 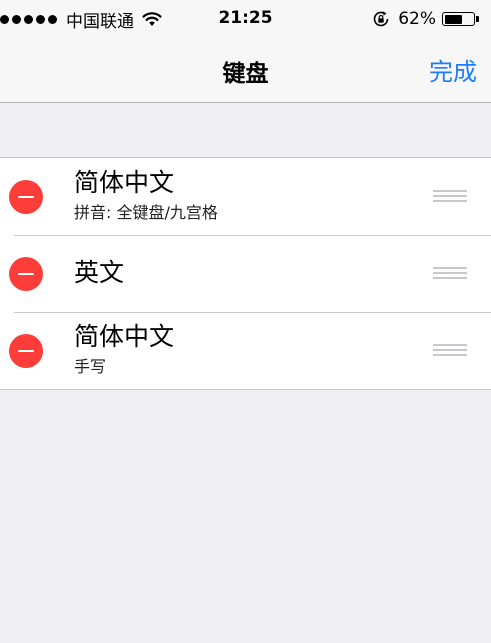 What do you see at coordinates (99, 272) in the screenshot?
I see `keyboard-title: 英文` at bounding box center [99, 272].